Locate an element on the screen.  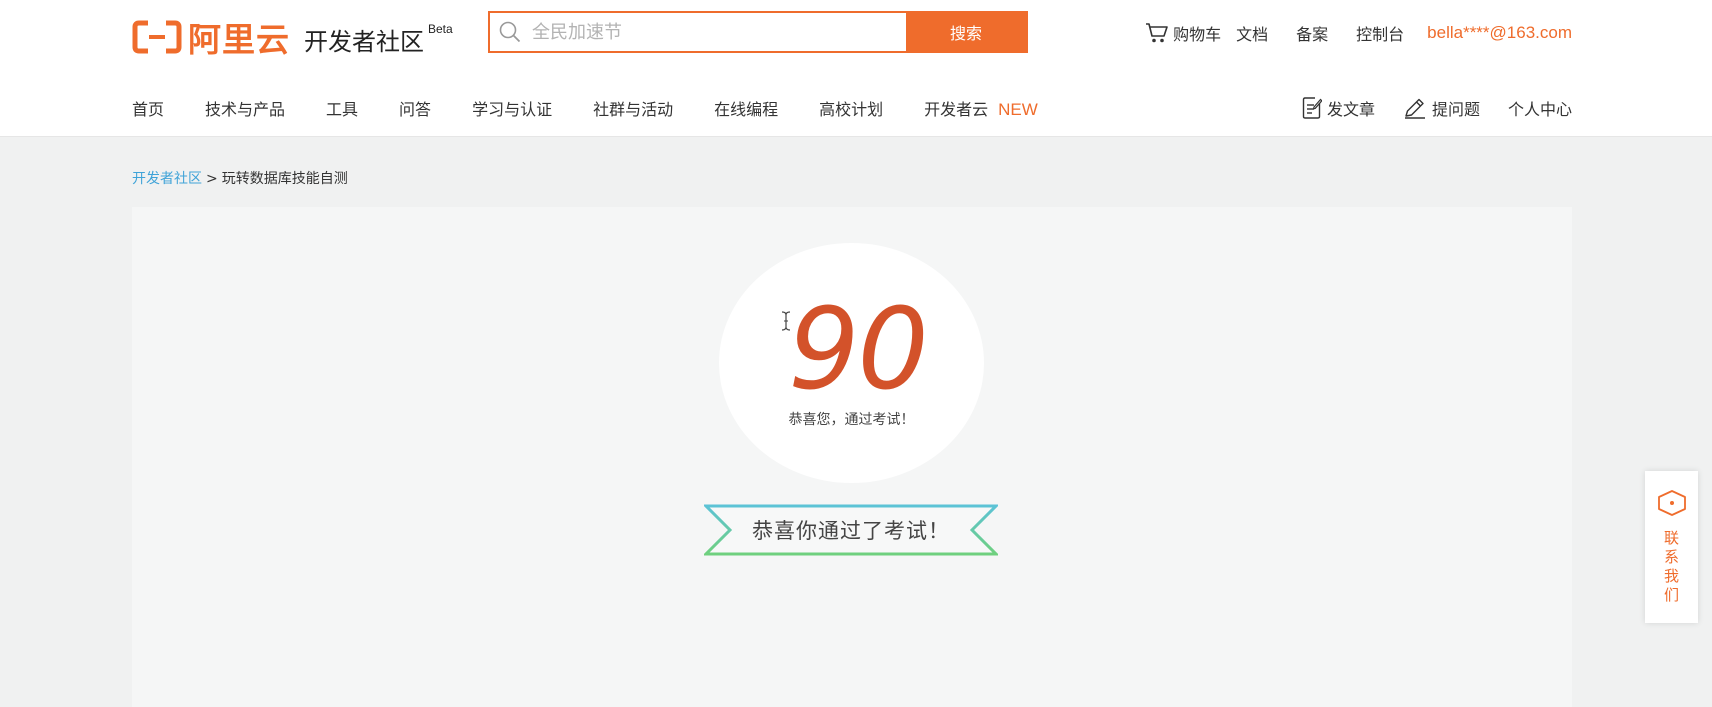
ask-question-button: 提问题 is located at coordinates (1441, 108).